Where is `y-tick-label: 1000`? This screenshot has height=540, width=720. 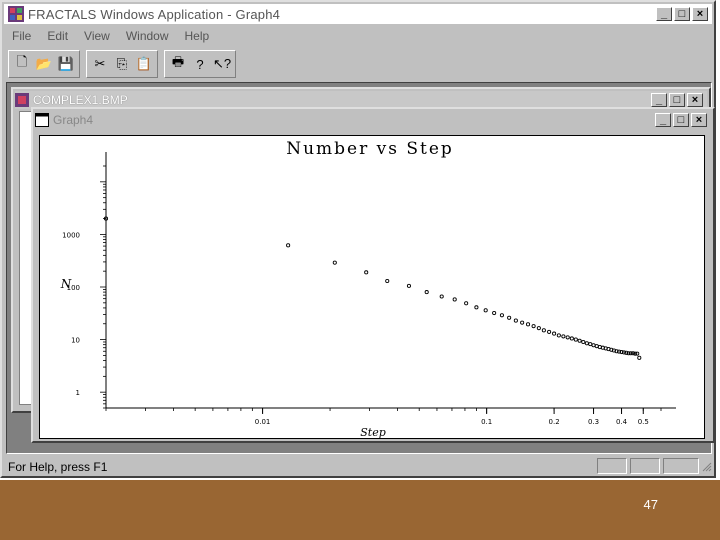 y-tick-label: 1000 is located at coordinates (71, 235).